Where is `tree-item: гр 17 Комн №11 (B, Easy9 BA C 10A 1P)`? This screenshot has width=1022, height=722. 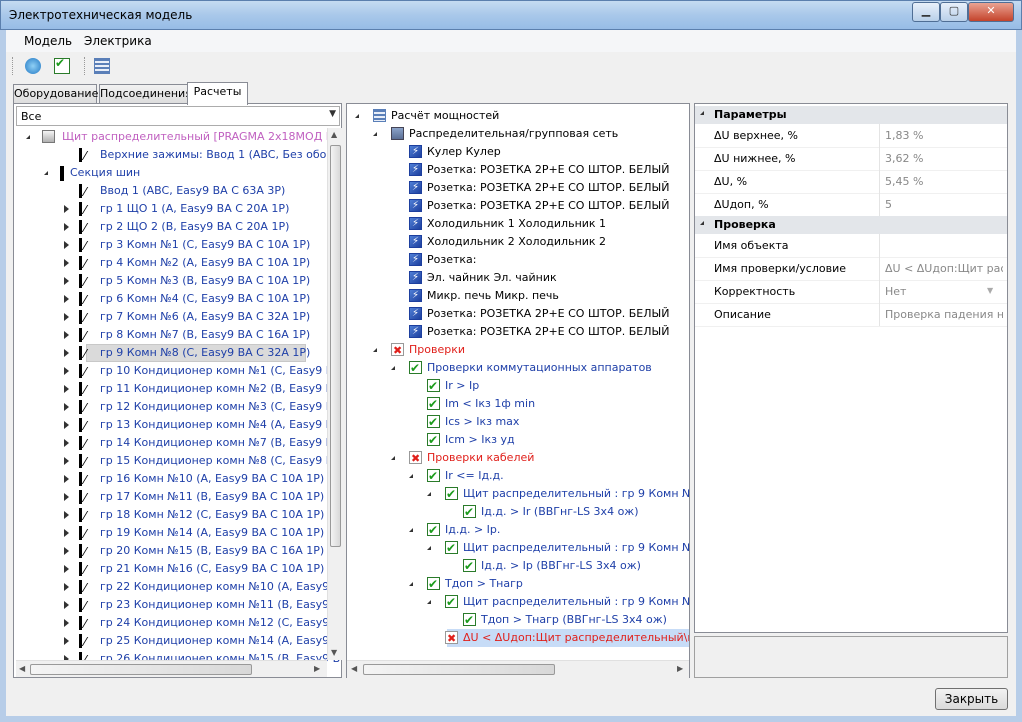 tree-item: гр 17 Комн №11 (B, Easy9 BA C 10A 1P) is located at coordinates (171, 497).